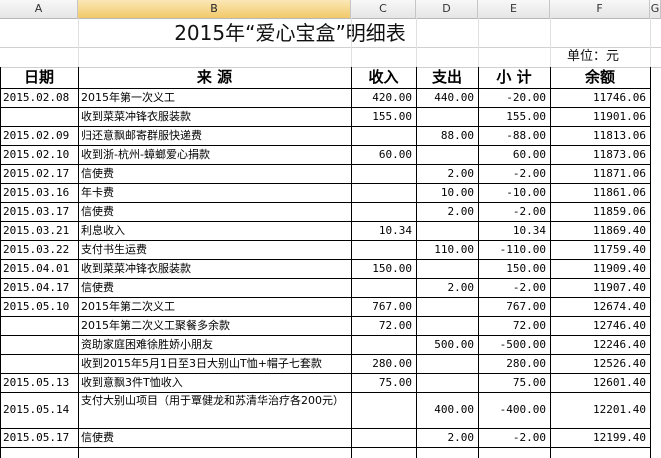 This screenshot has width=661, height=458. I want to click on subtotal-cell: 280.00, so click(514, 363).